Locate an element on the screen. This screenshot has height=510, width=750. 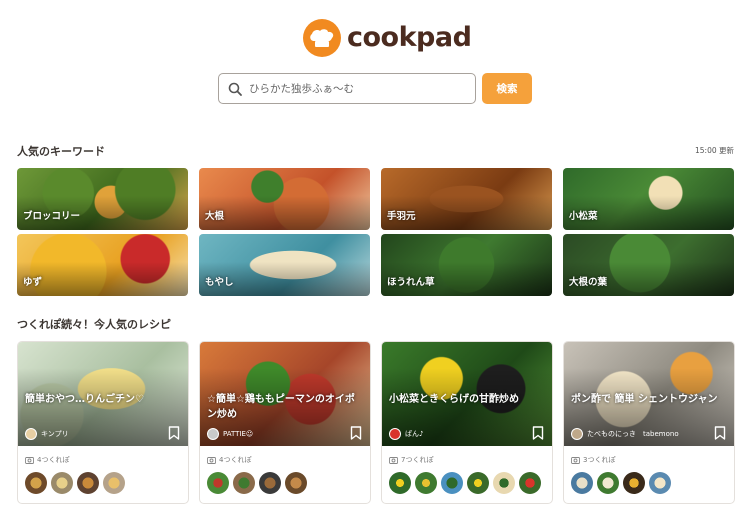
recipe-image: 小松菜ときくらげの甘酢炒め ぱん♪ is located at coordinates (467, 394).